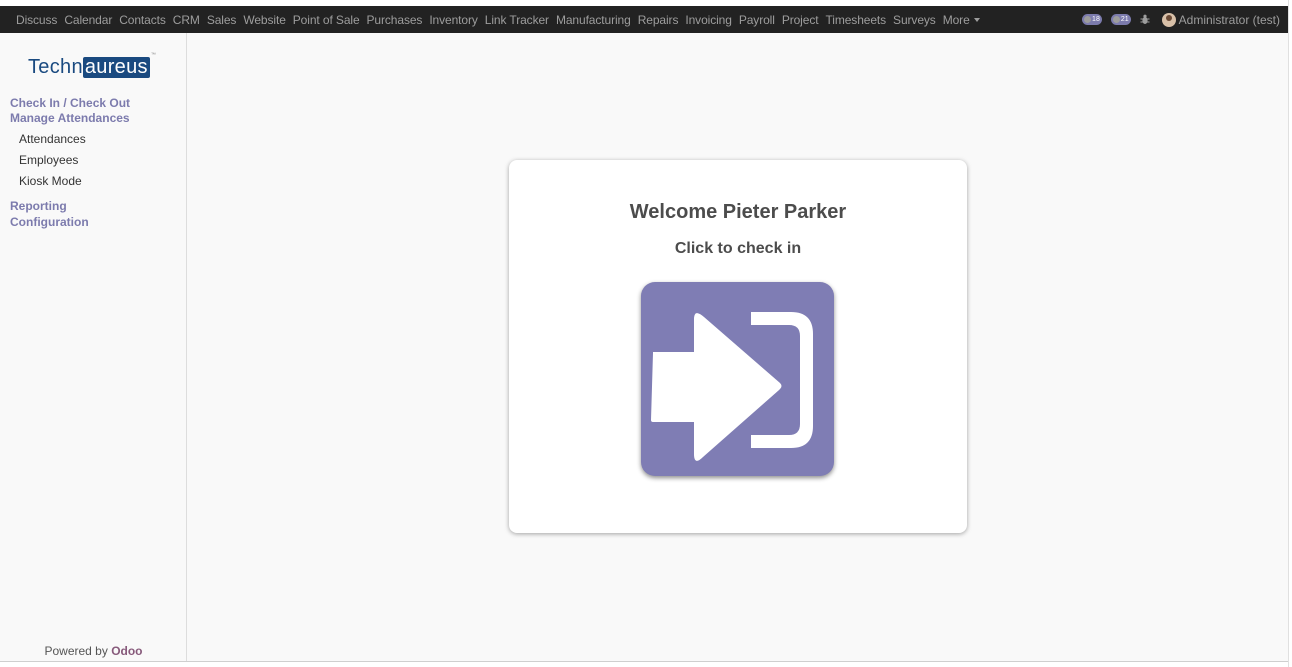 The image size is (1292, 667). What do you see at coordinates (126, 651) in the screenshot?
I see `odoo-link: Odoo` at bounding box center [126, 651].